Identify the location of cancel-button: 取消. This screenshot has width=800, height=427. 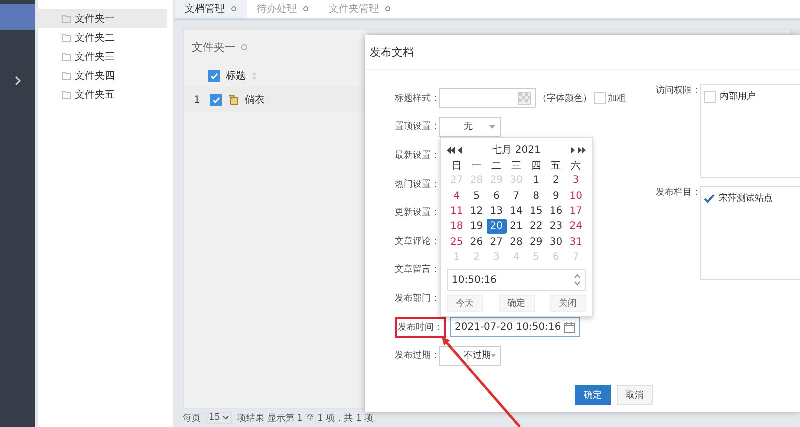
(635, 395).